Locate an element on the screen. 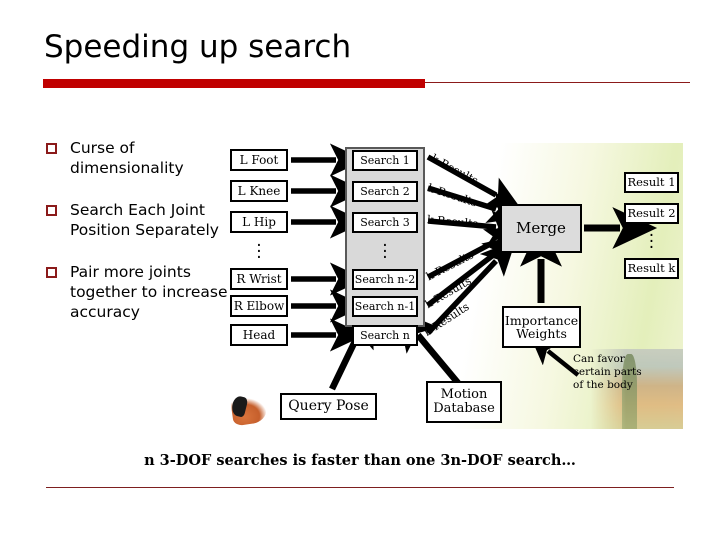 The height and width of the screenshot is (540, 720). joint-box: R Elbow is located at coordinates (259, 306).